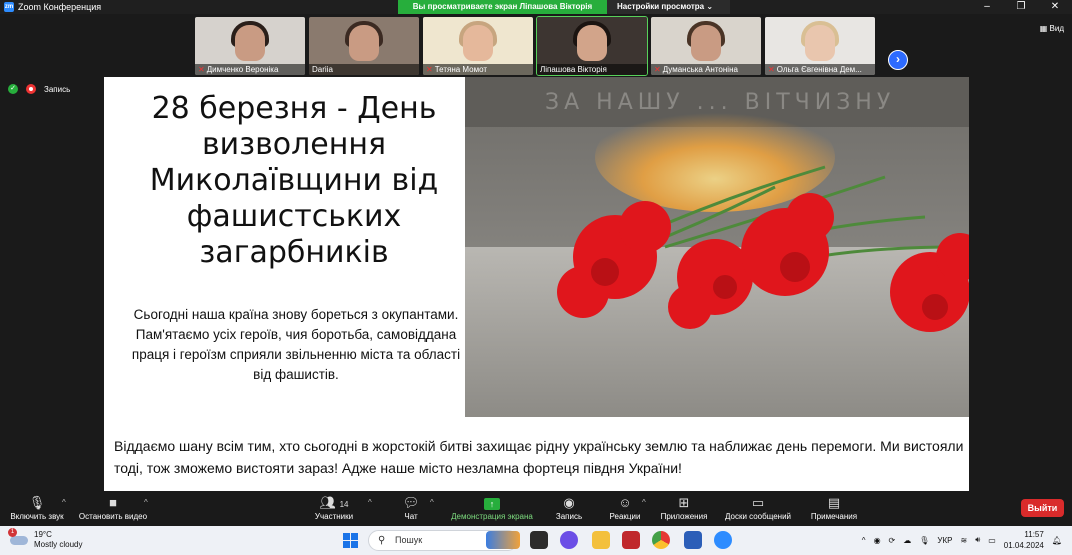  Describe the element at coordinates (992, 540) in the screenshot. I see `battery-icon: ▭` at that location.